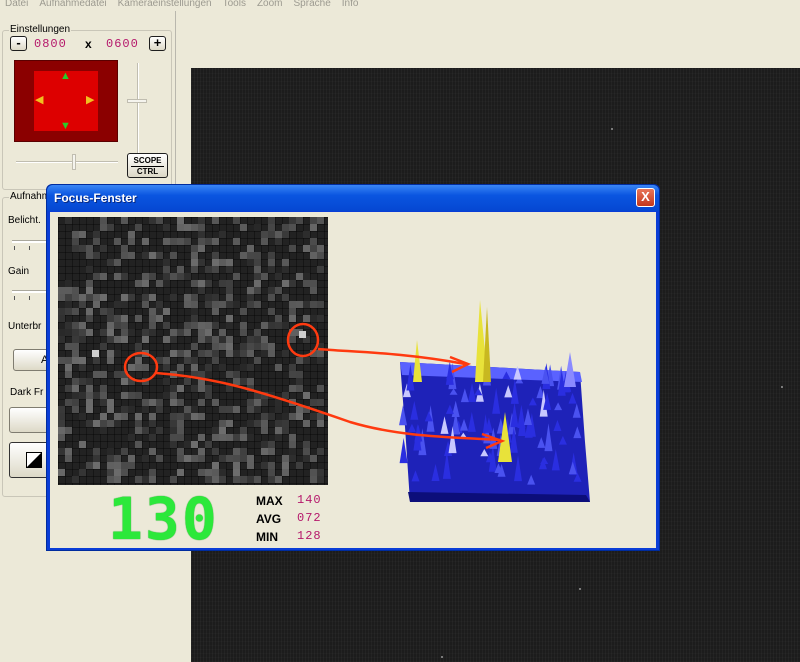 The height and width of the screenshot is (662, 800). I want to click on ctrl-label: CTRL, so click(147, 171).